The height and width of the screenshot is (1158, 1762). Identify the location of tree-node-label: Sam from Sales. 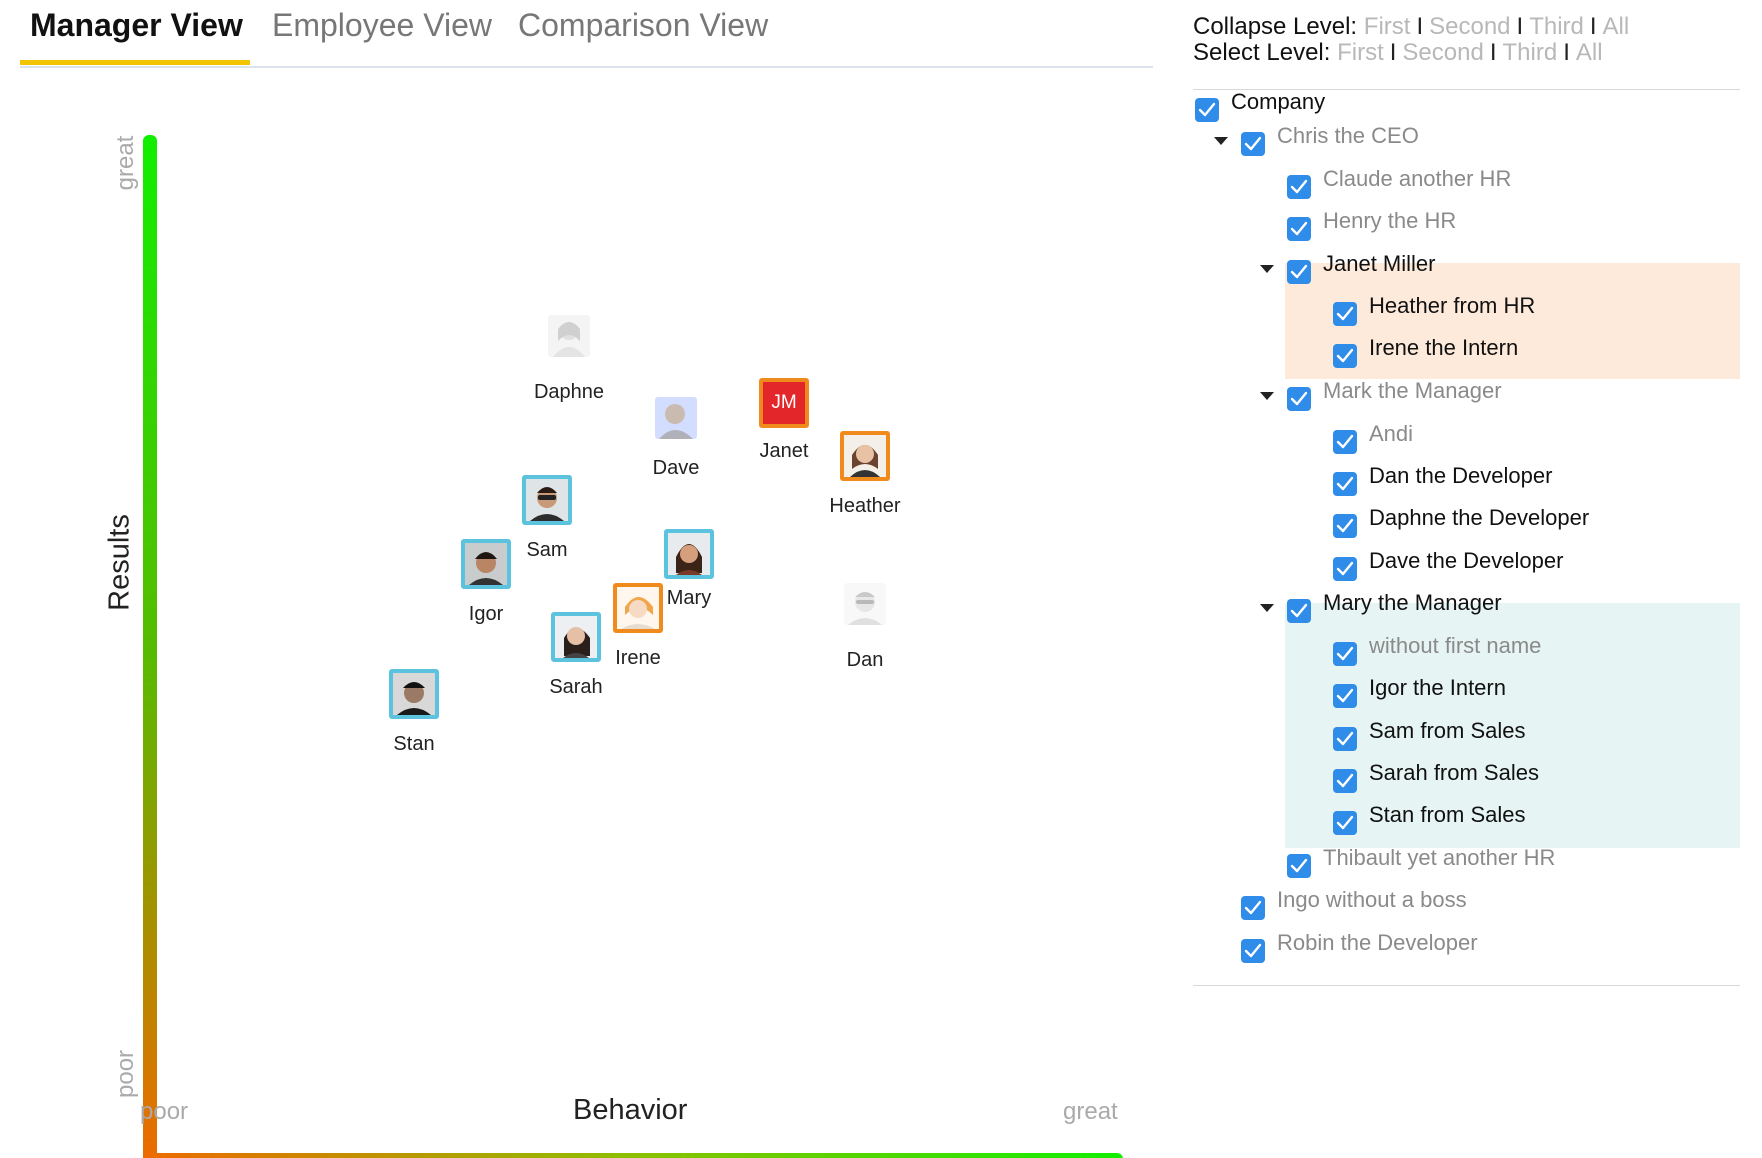
(1447, 730).